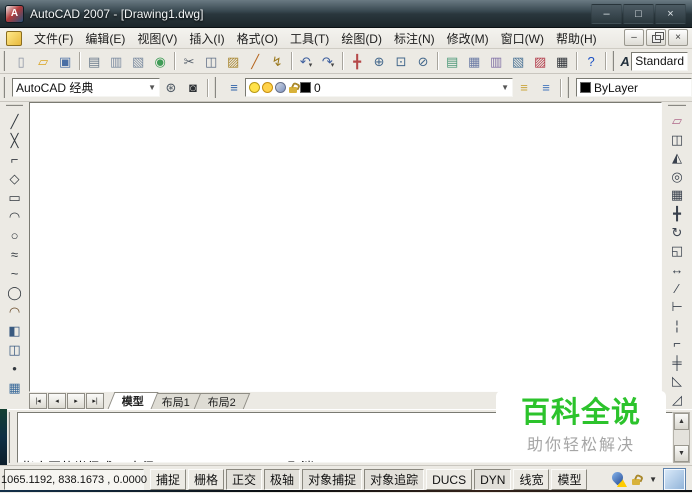 This screenshot has width=692, height=493. What do you see at coordinates (678, 37) in the screenshot?
I see `doc-close-button: ×` at bounding box center [678, 37].